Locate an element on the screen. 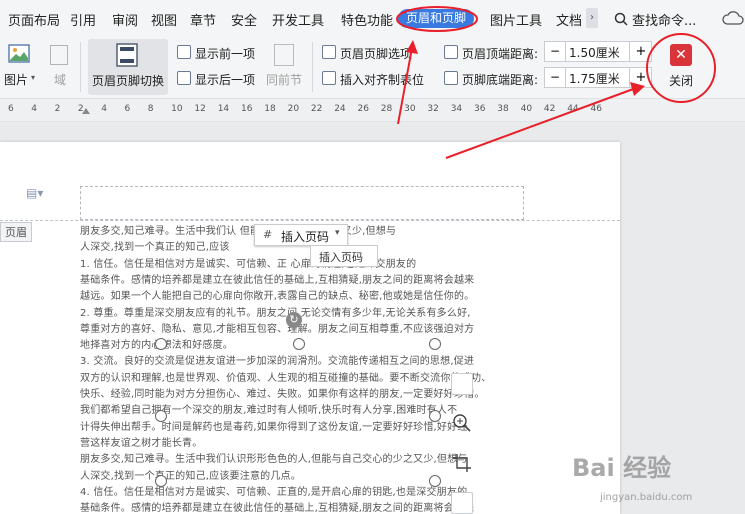  menu-scroll-right-button: › is located at coordinates (592, 18).